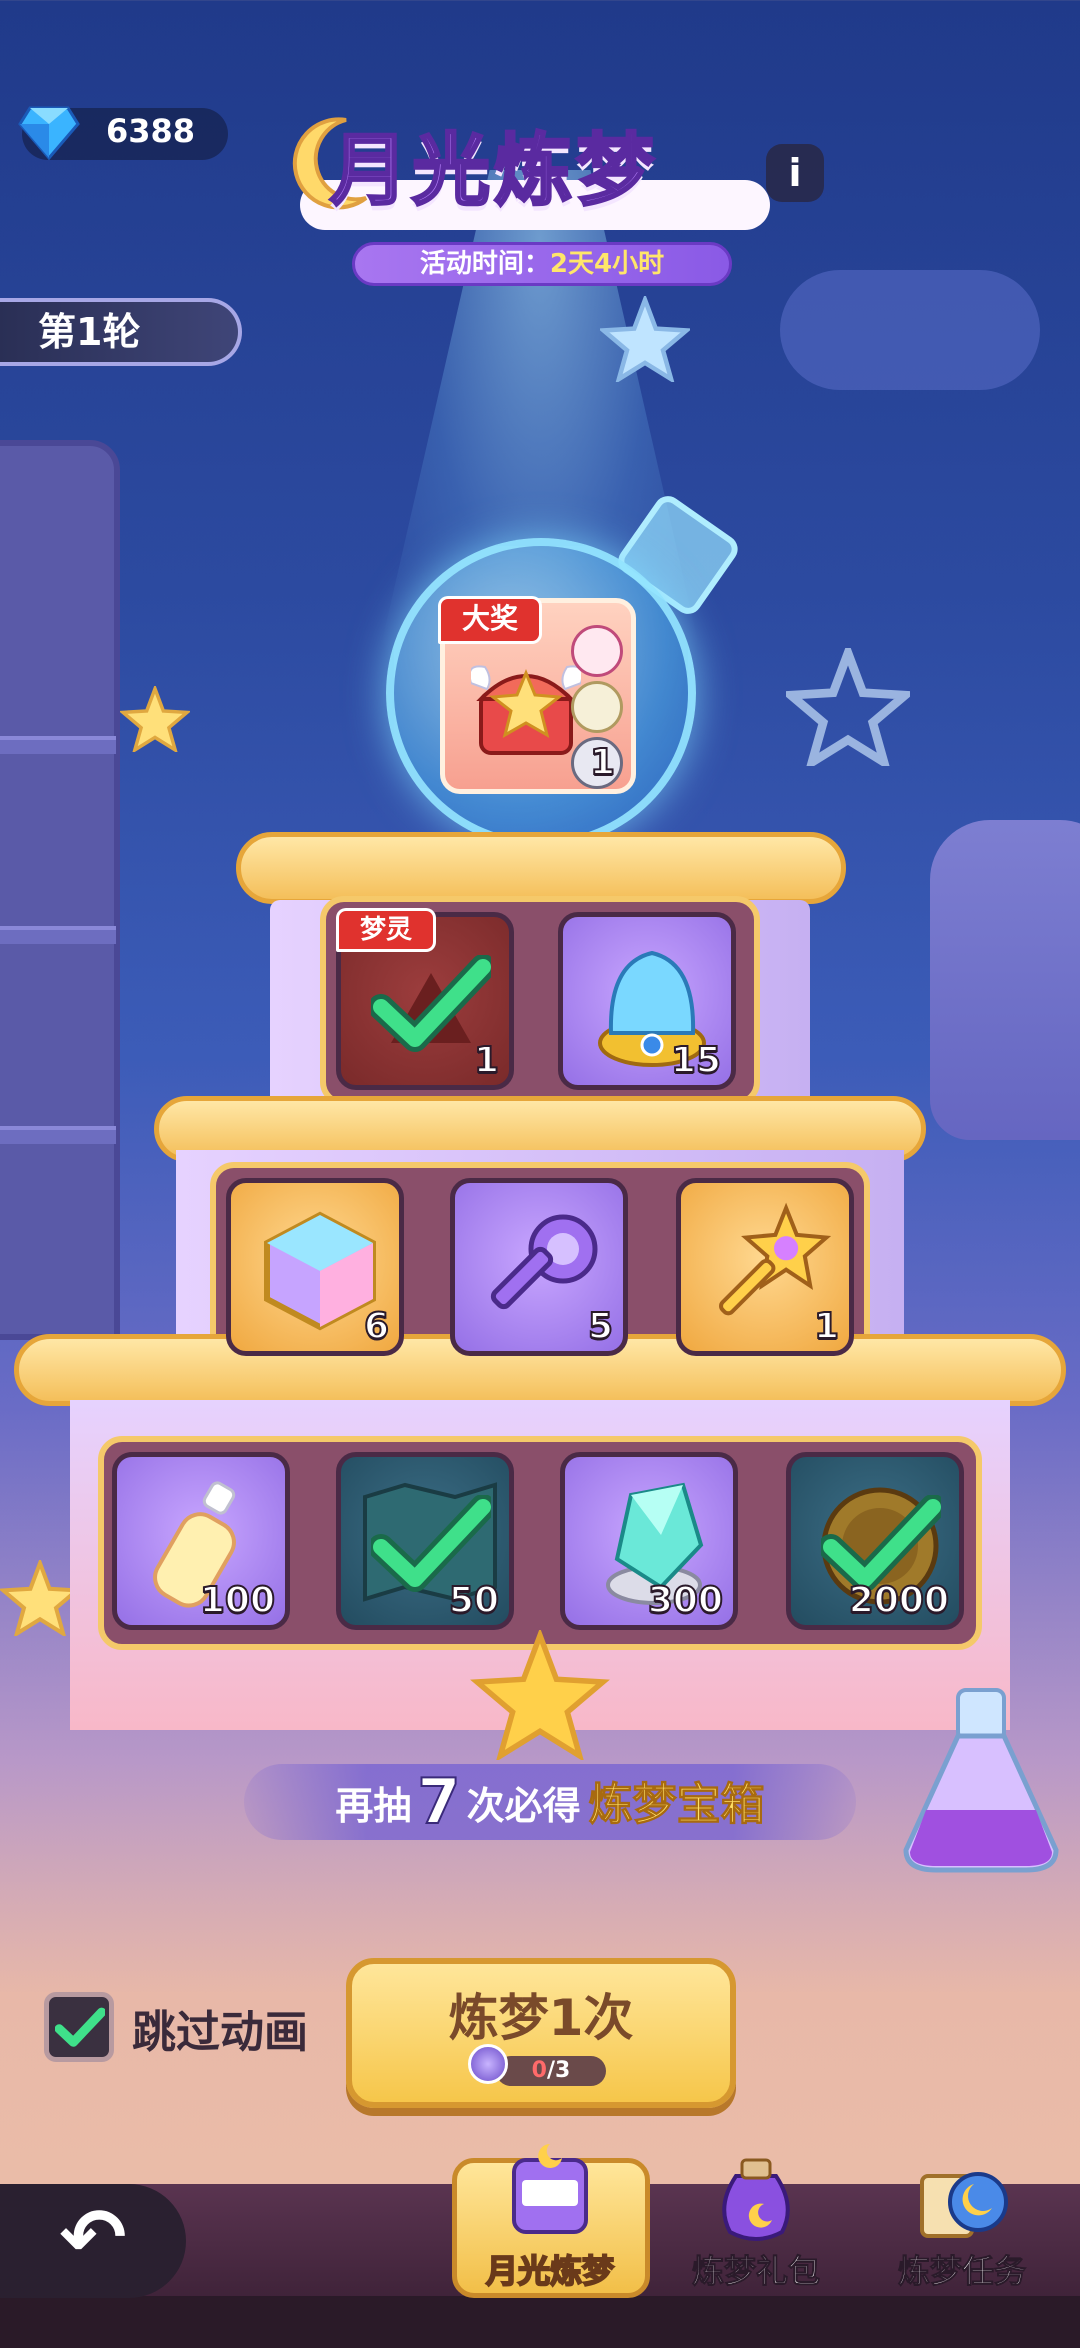 This screenshot has width=1080, height=2348. I want to click on gem-icon, so click(49, 133).